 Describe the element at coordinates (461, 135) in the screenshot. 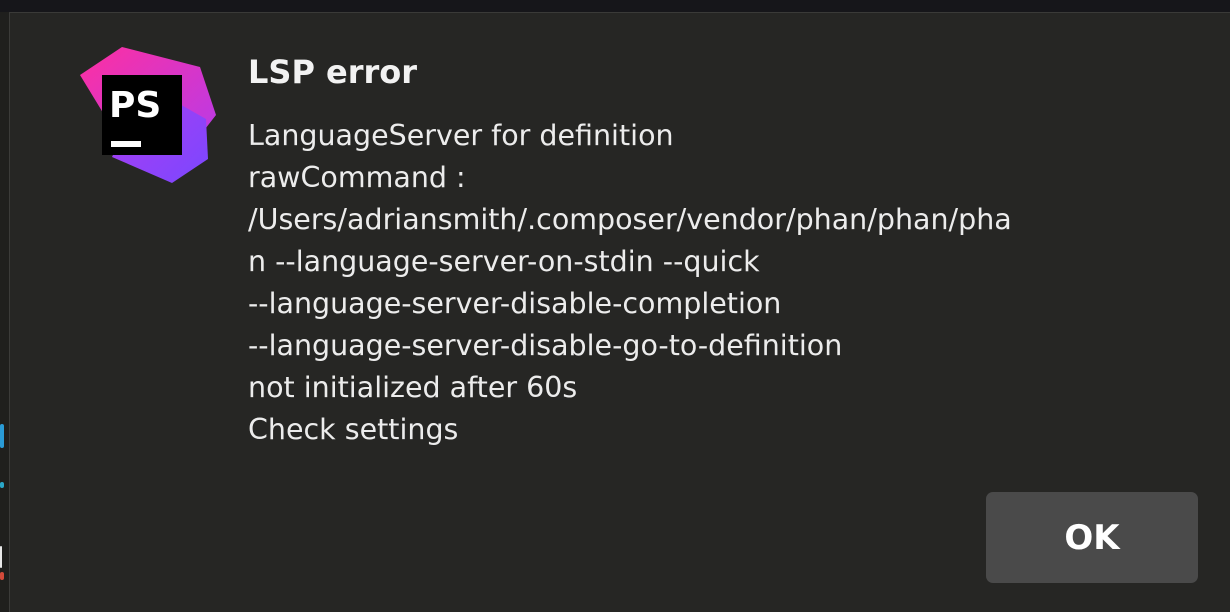

I see `message-line: LanguageServer for definition` at that location.